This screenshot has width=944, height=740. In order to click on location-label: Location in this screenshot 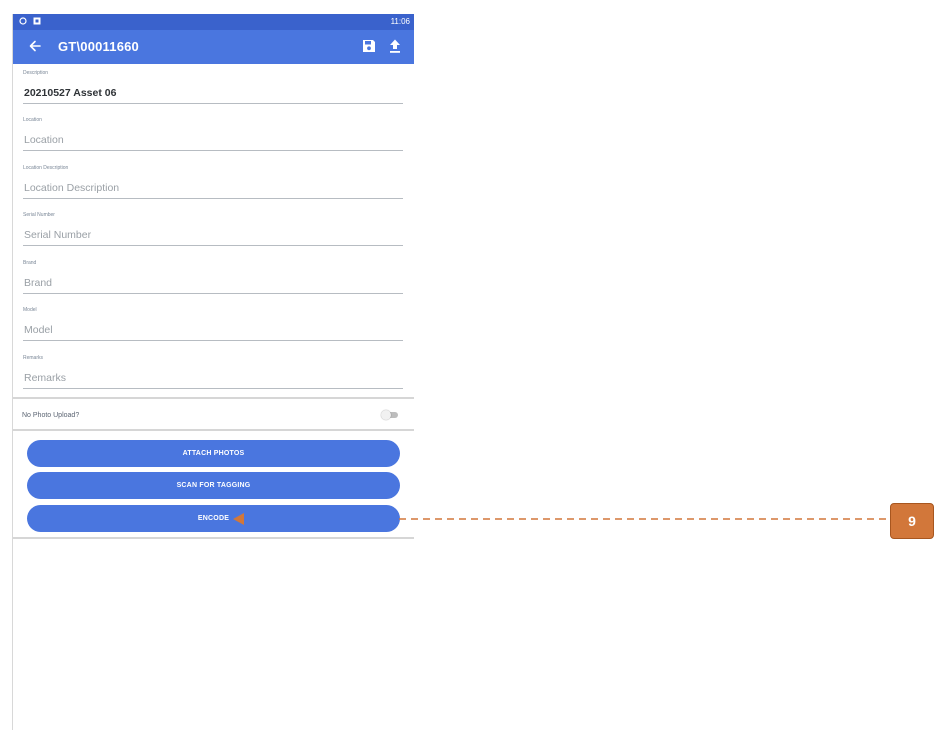, I will do `click(32, 120)`.